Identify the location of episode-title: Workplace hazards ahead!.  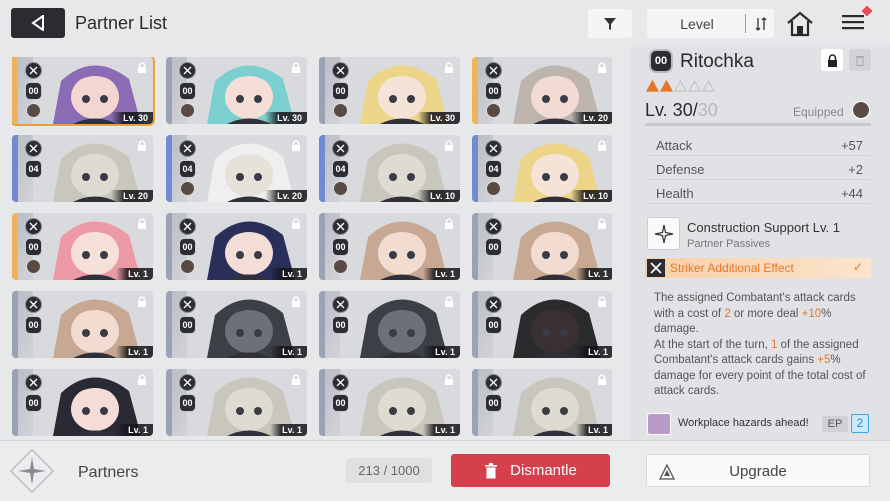
(743, 423).